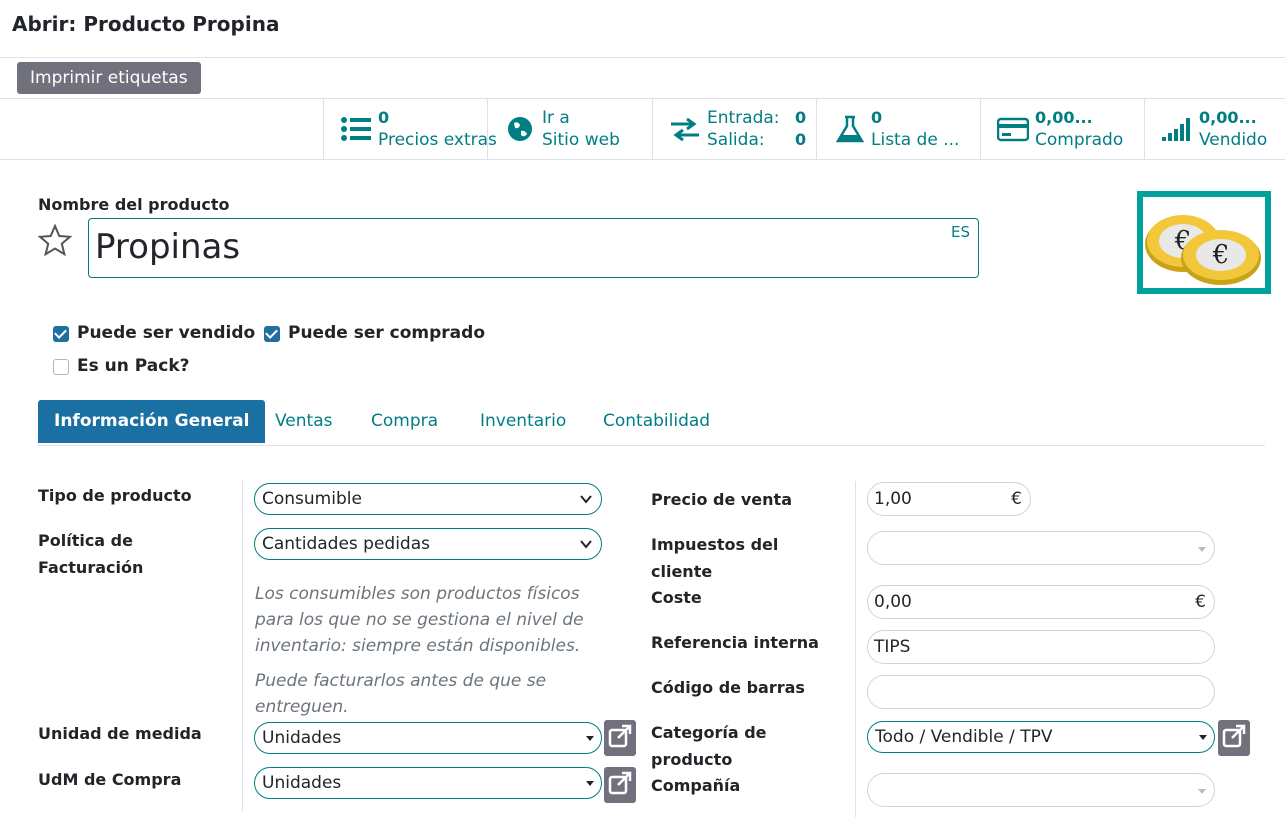  Describe the element at coordinates (556, 118) in the screenshot. I see `website-line1: Ir a` at that location.